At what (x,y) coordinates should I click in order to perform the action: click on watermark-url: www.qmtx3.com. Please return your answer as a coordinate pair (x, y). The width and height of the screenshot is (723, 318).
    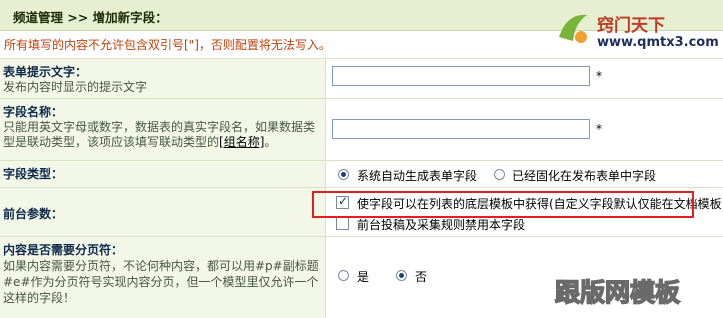
    Looking at the image, I should click on (658, 42).